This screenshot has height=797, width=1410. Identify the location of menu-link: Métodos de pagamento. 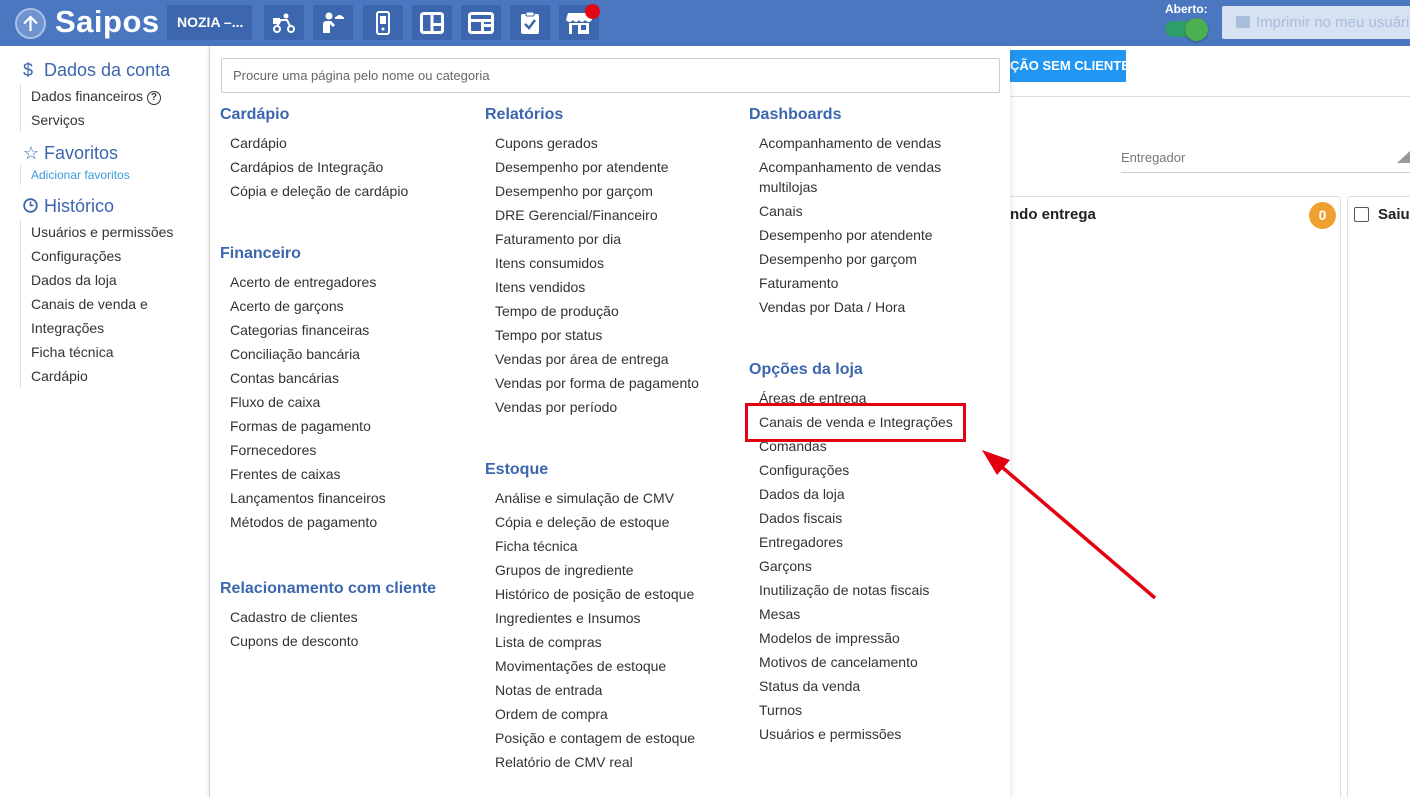
(308, 522).